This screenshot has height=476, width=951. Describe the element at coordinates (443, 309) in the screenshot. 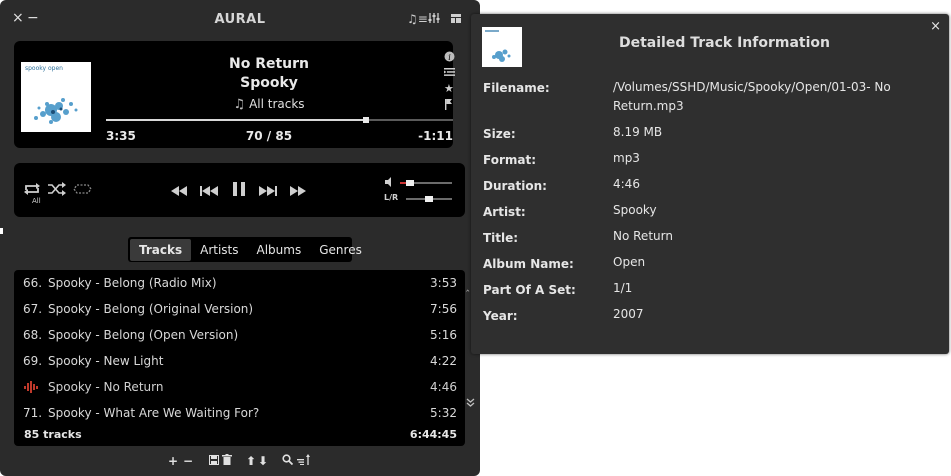

I see `track-duration: 7:56` at that location.